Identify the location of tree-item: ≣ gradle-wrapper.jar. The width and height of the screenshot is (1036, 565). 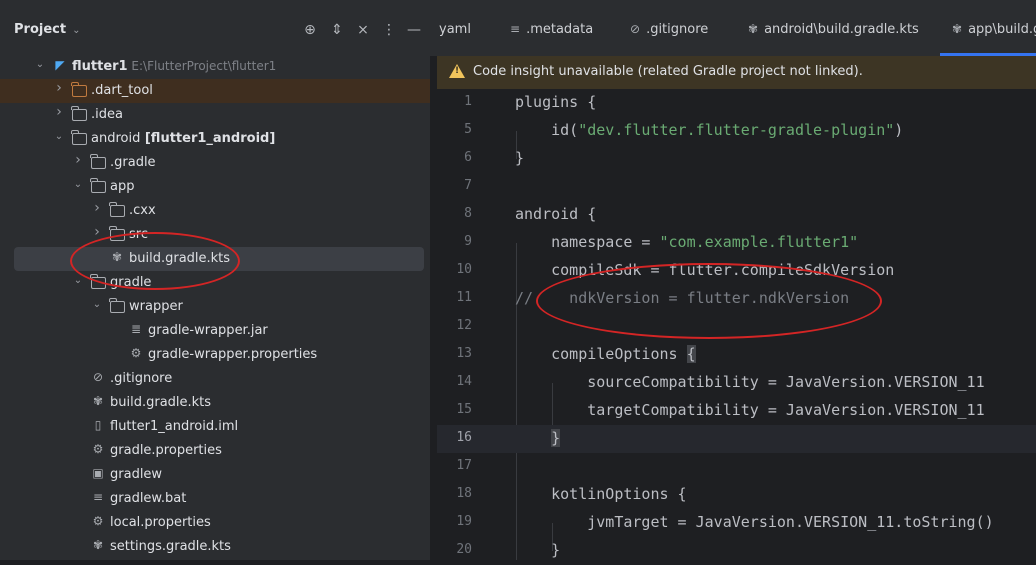
(215, 331).